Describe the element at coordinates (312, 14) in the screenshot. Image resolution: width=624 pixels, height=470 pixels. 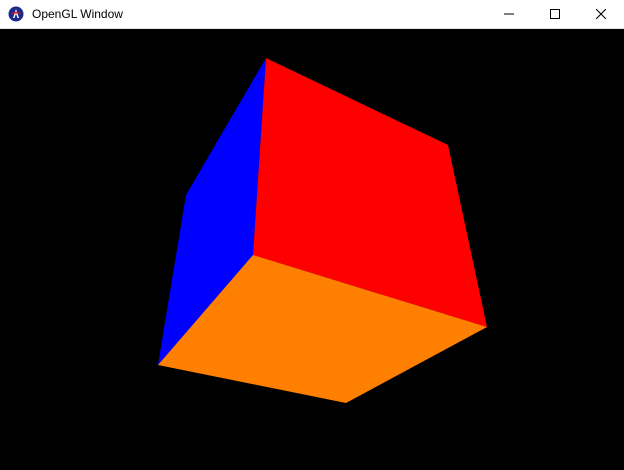
I see `title-bar: OpenGL Window` at that location.